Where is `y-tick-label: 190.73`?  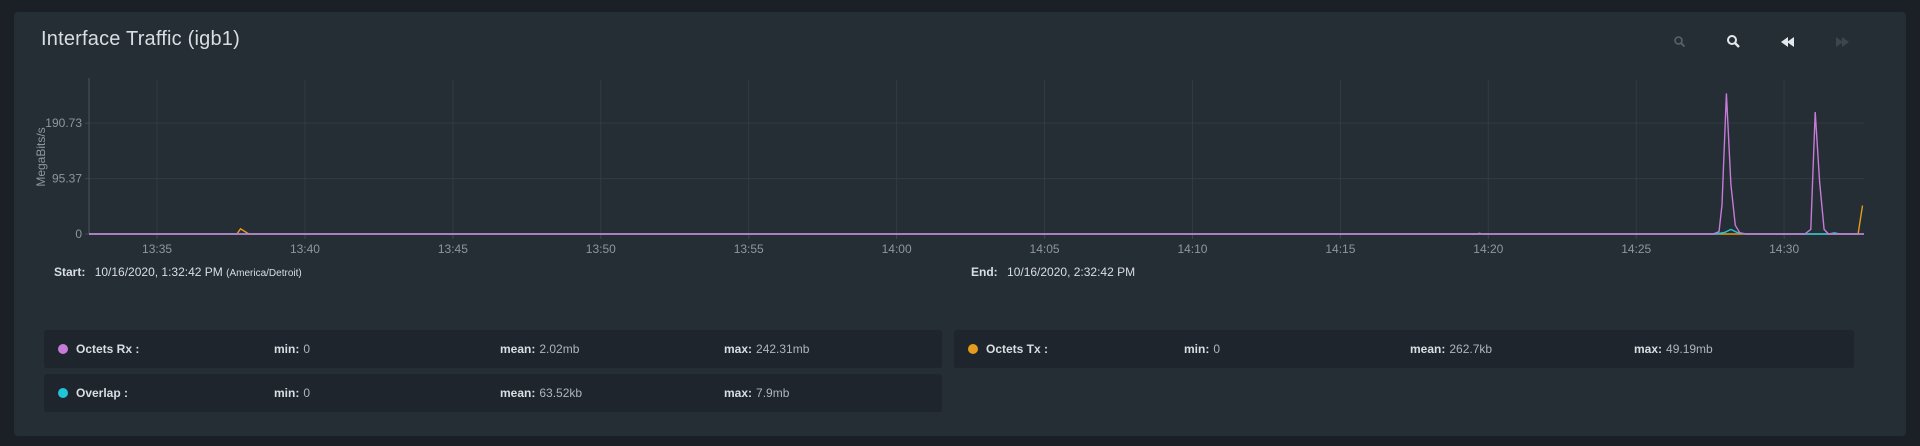
y-tick-label: 190.73 is located at coordinates (63, 123).